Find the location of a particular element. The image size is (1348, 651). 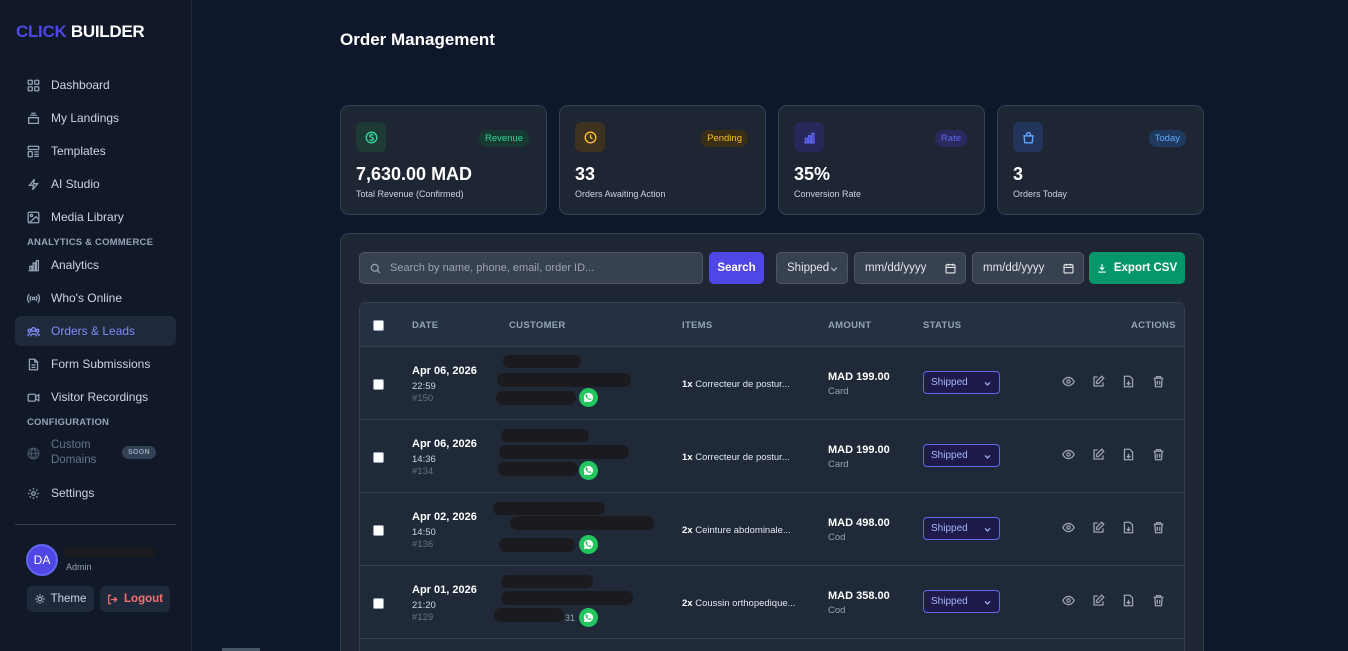

stat-label: Total Revenue (Confirmed) is located at coordinates (410, 194).